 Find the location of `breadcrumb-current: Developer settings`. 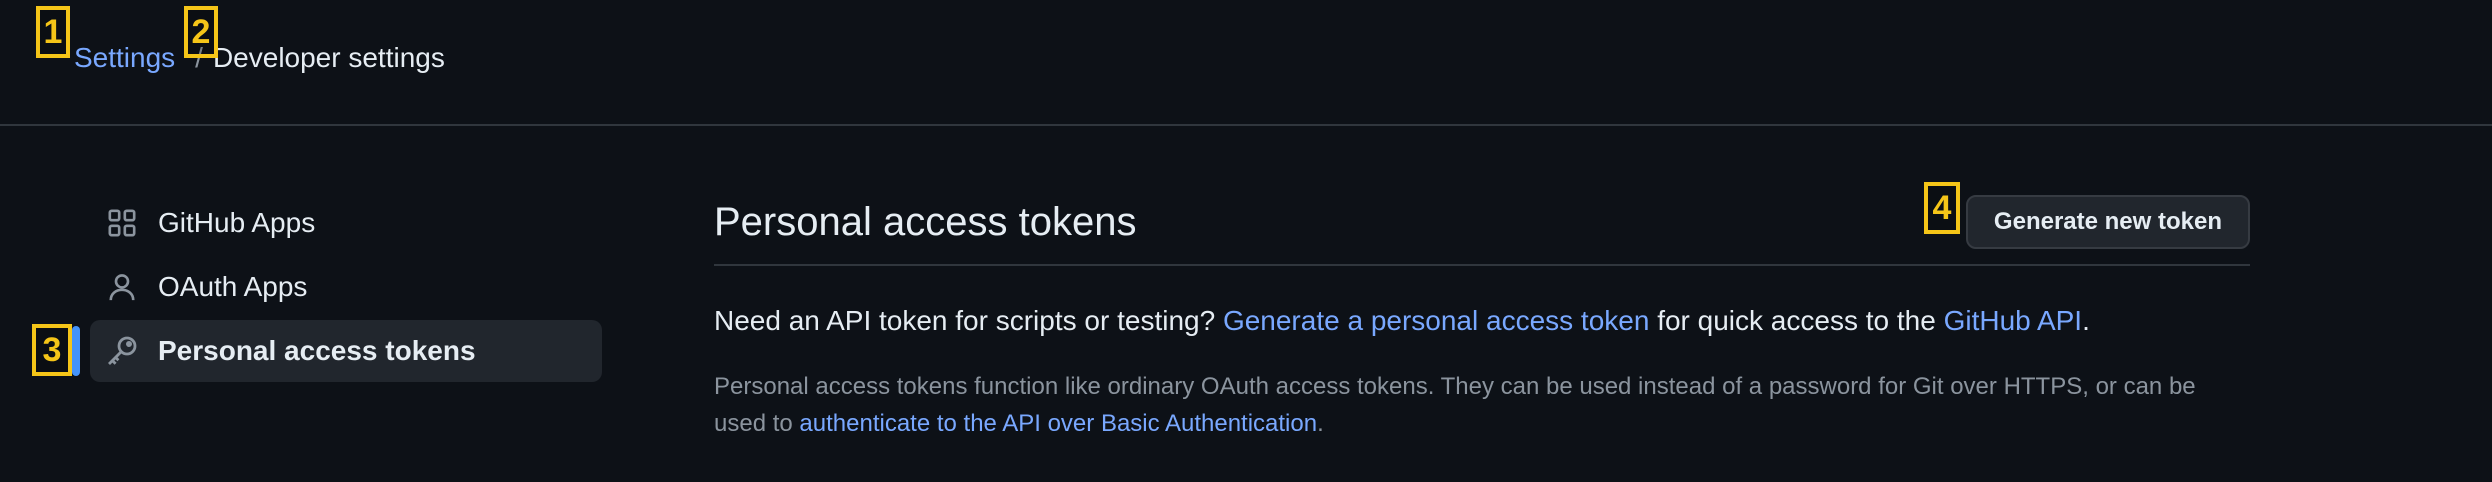

breadcrumb-current: Developer settings is located at coordinates (328, 57).